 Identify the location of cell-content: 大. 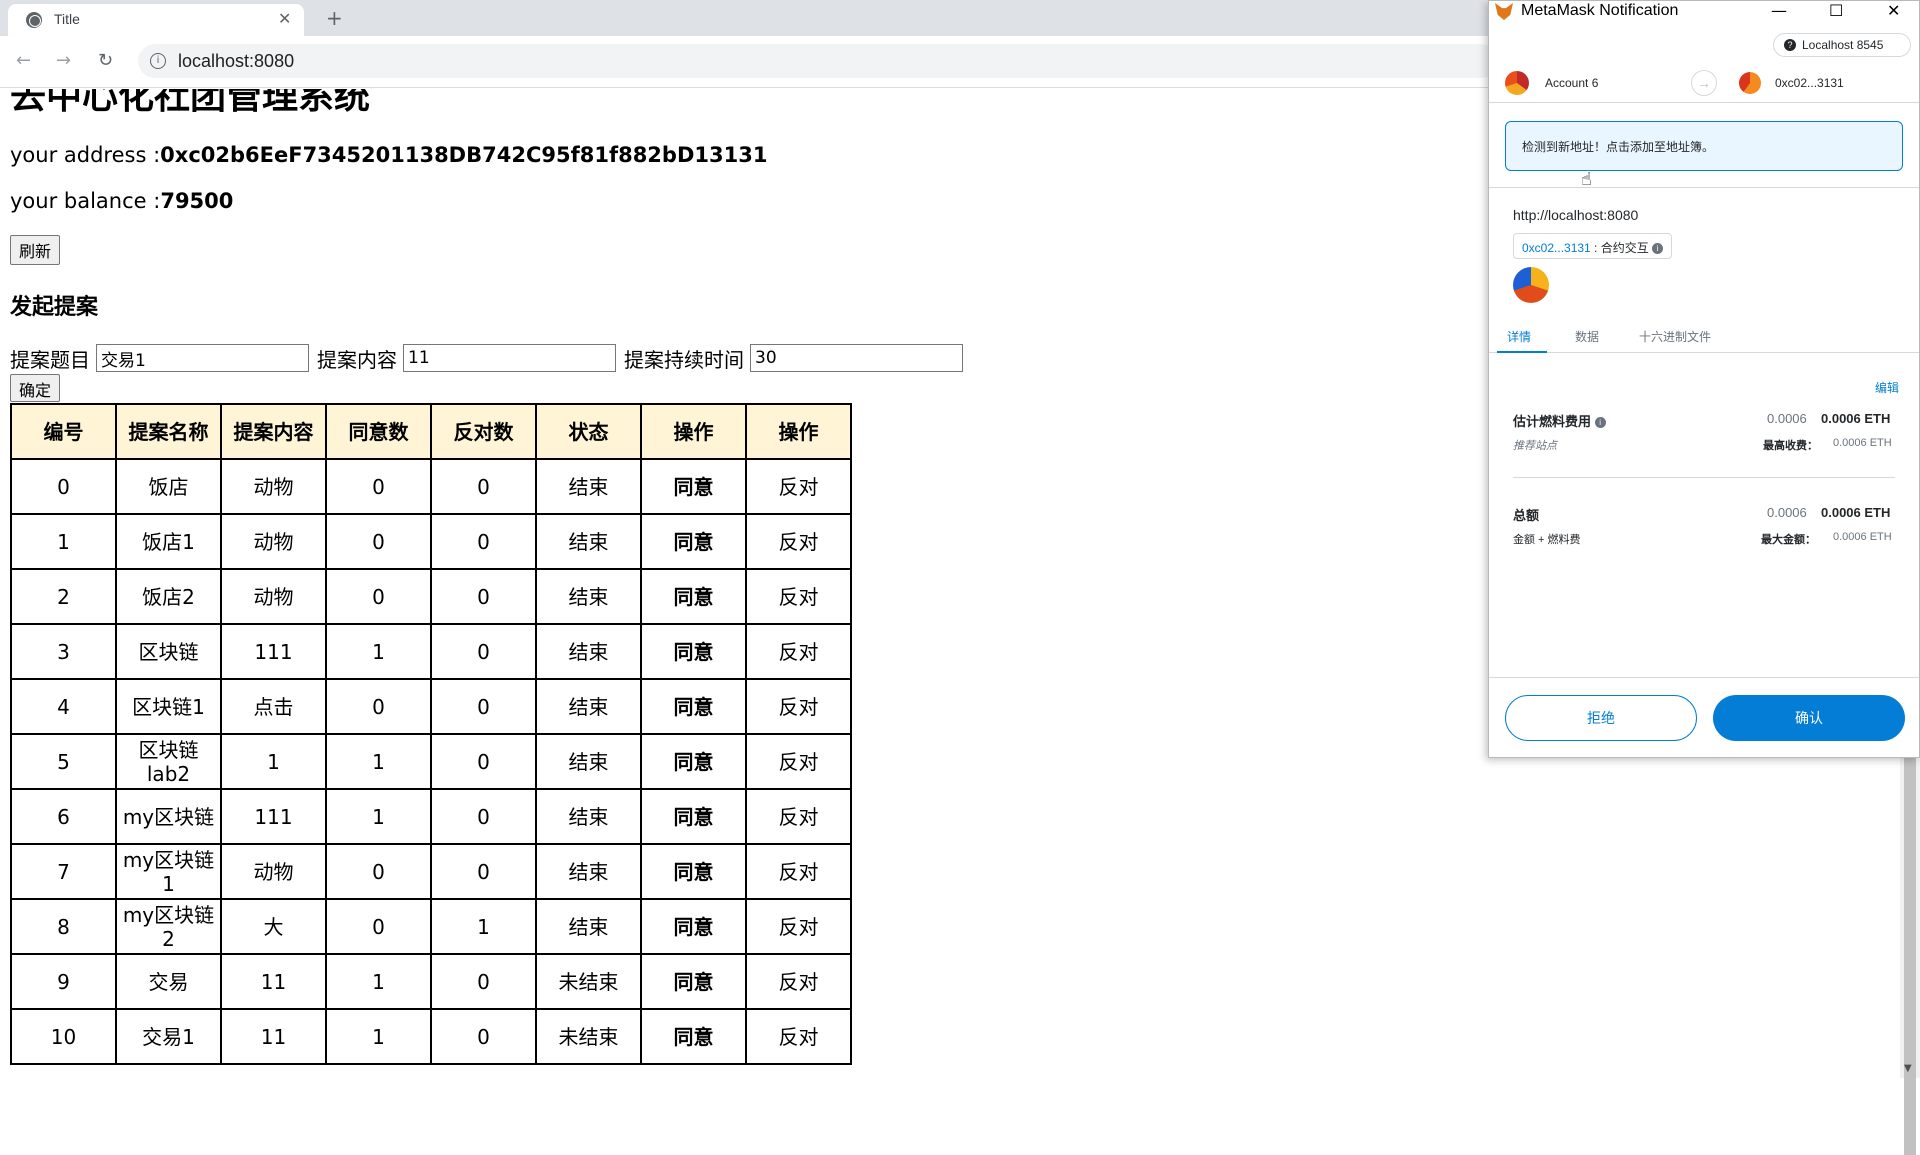
(273, 926).